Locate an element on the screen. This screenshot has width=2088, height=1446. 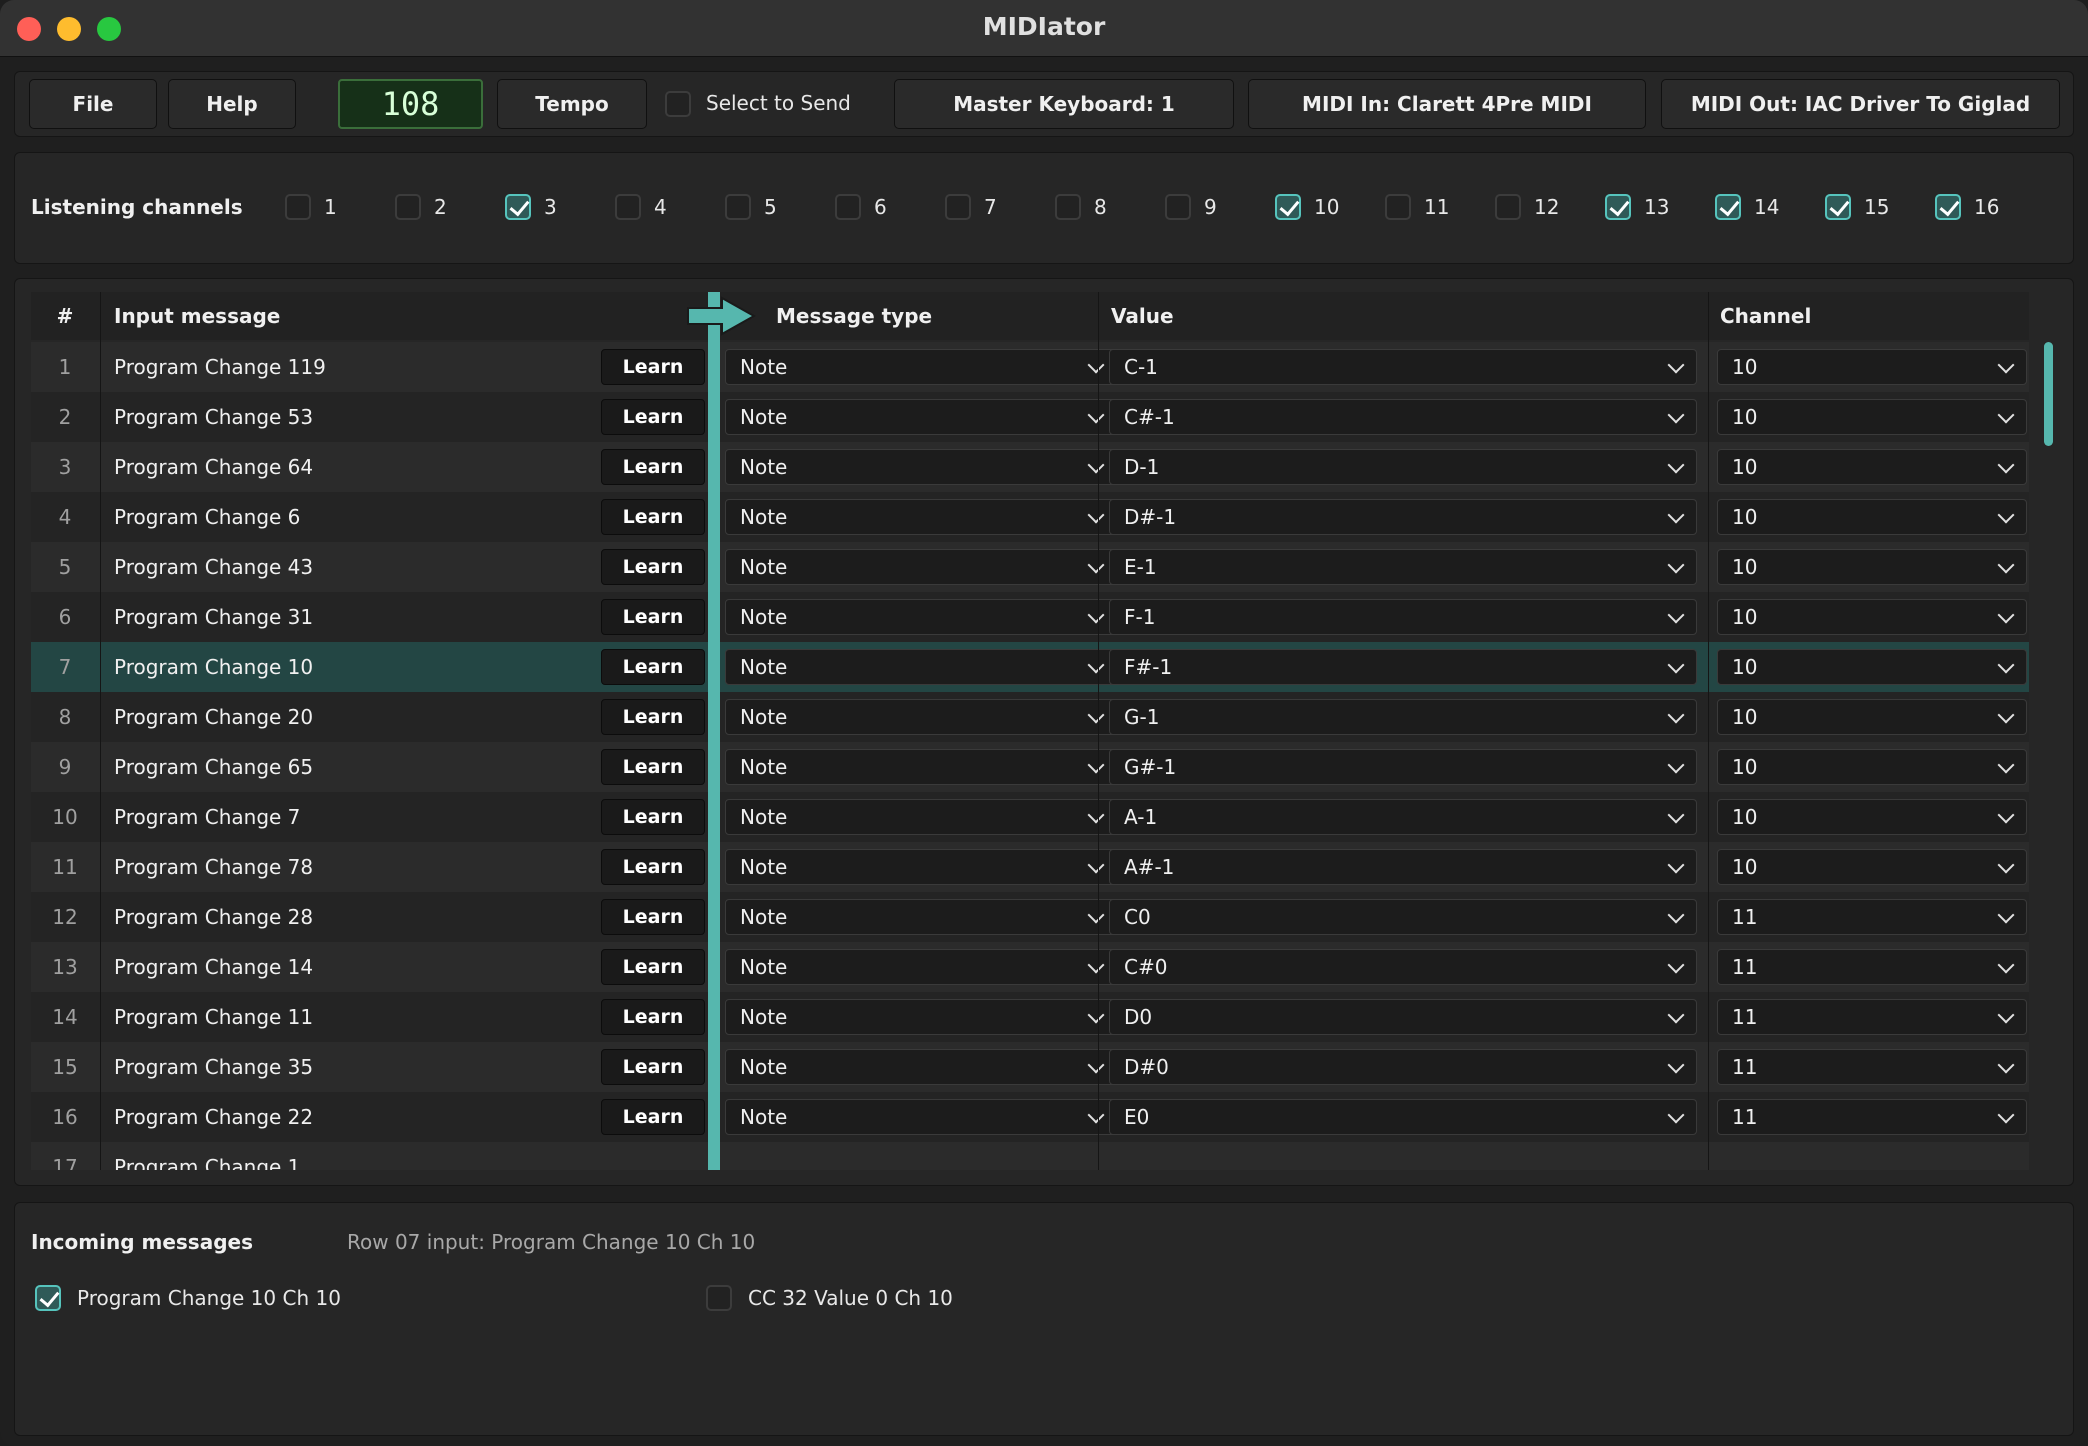
value-dropdown: C0 is located at coordinates (1403, 917).